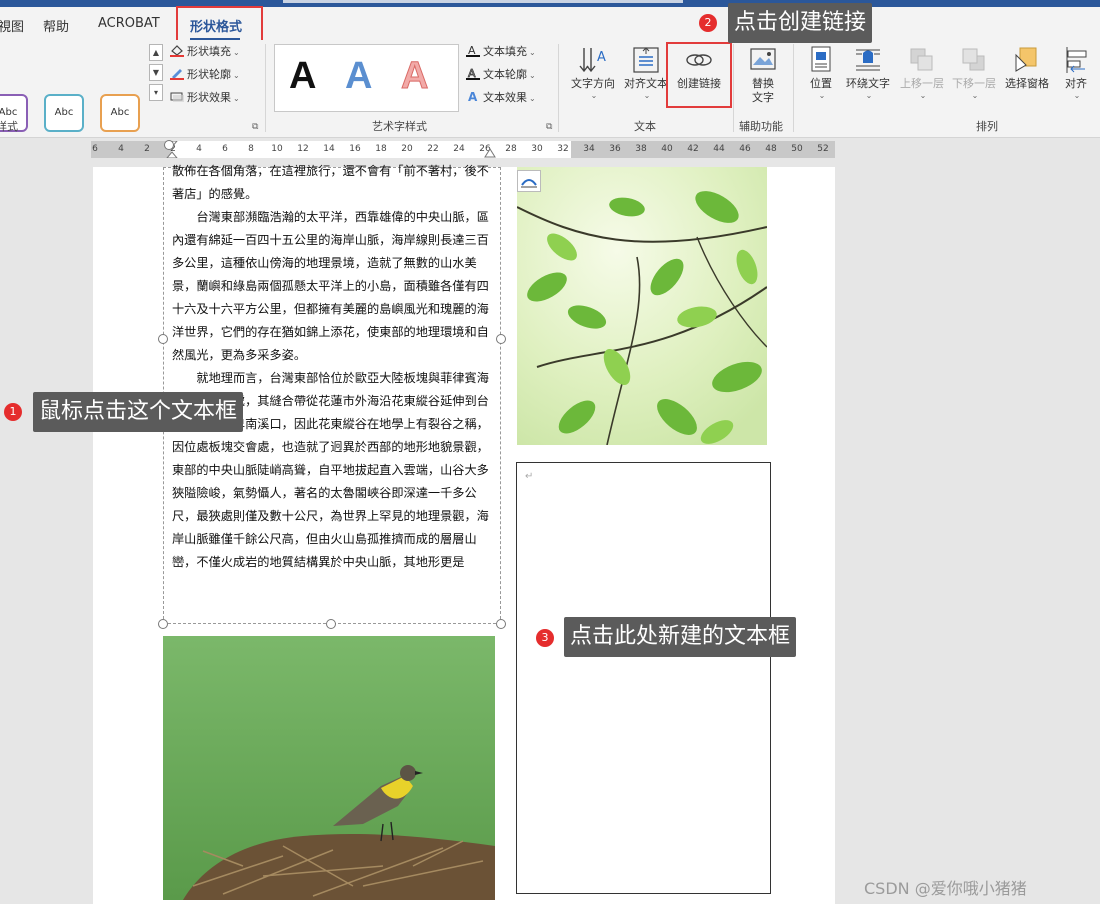 This screenshot has width=1100, height=904. Describe the element at coordinates (592, 60) in the screenshot. I see `text-direction-icon: A` at that location.